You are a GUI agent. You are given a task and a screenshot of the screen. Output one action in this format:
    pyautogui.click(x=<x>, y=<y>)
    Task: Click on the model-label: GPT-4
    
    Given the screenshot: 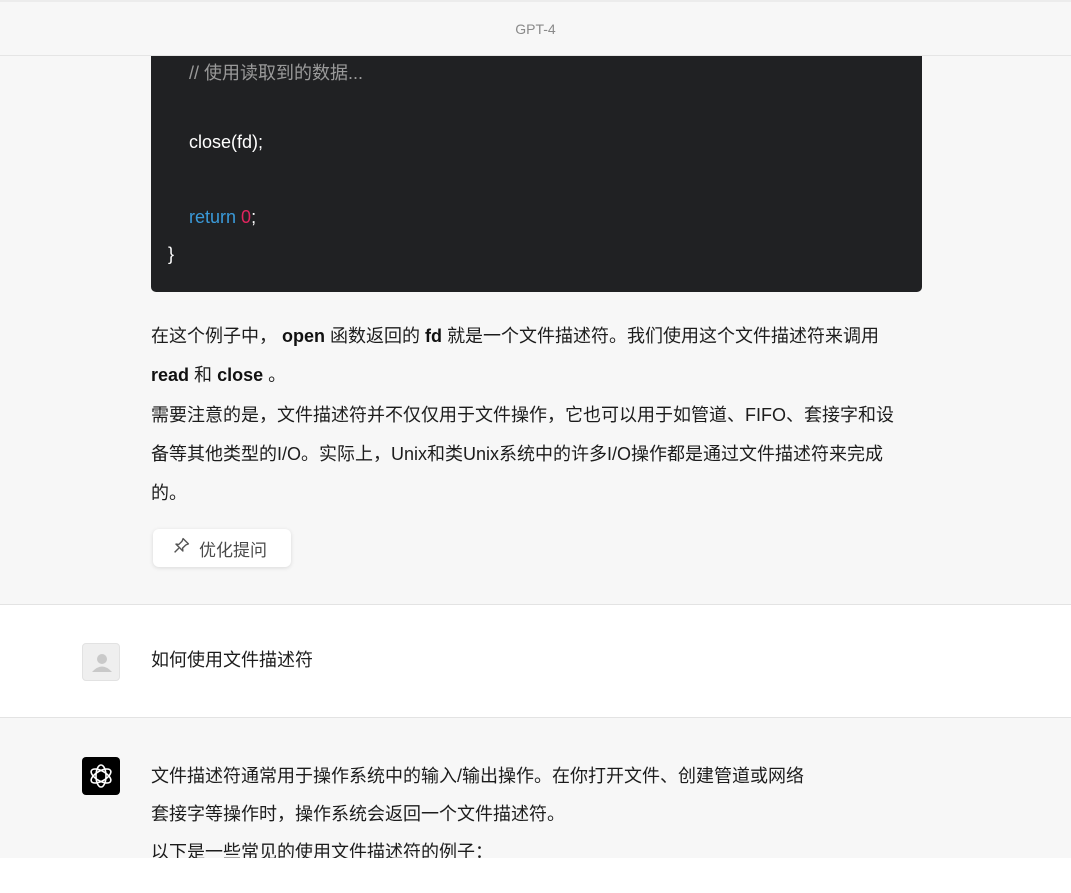 What is the action you would take?
    pyautogui.click(x=535, y=28)
    